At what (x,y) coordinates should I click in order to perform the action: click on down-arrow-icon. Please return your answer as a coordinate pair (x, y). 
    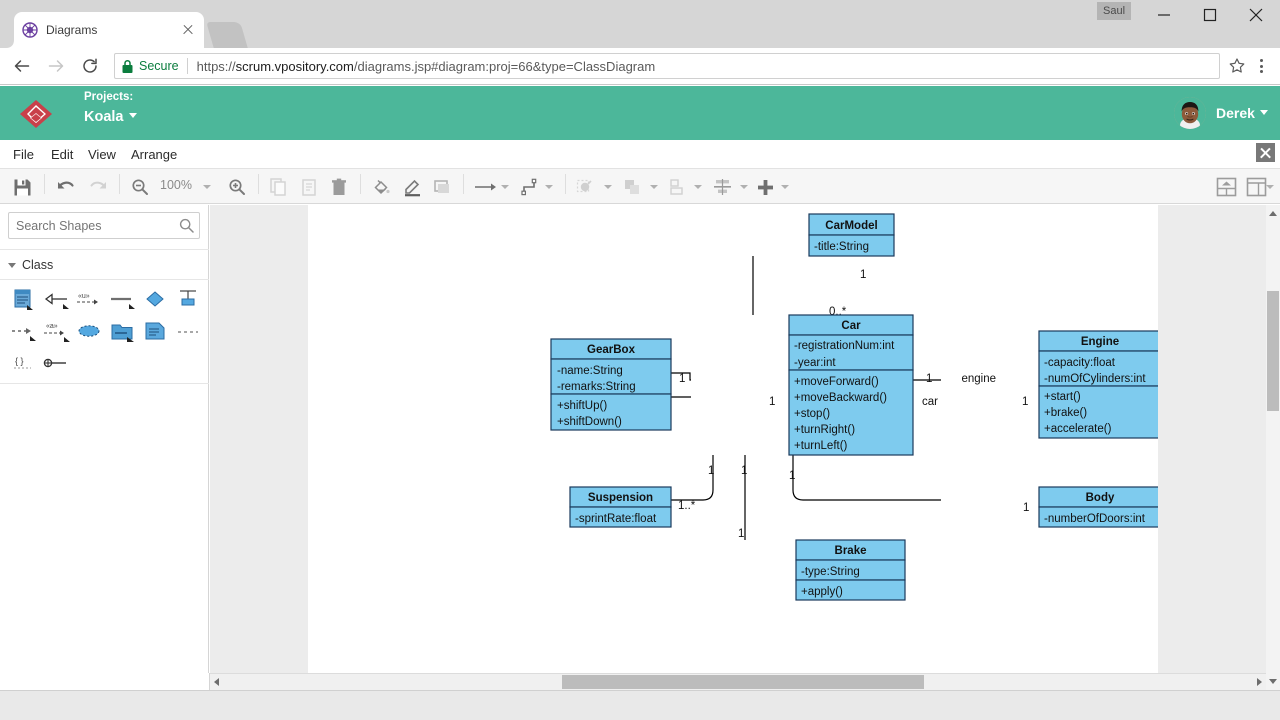
    Looking at the image, I should click on (1273, 681).